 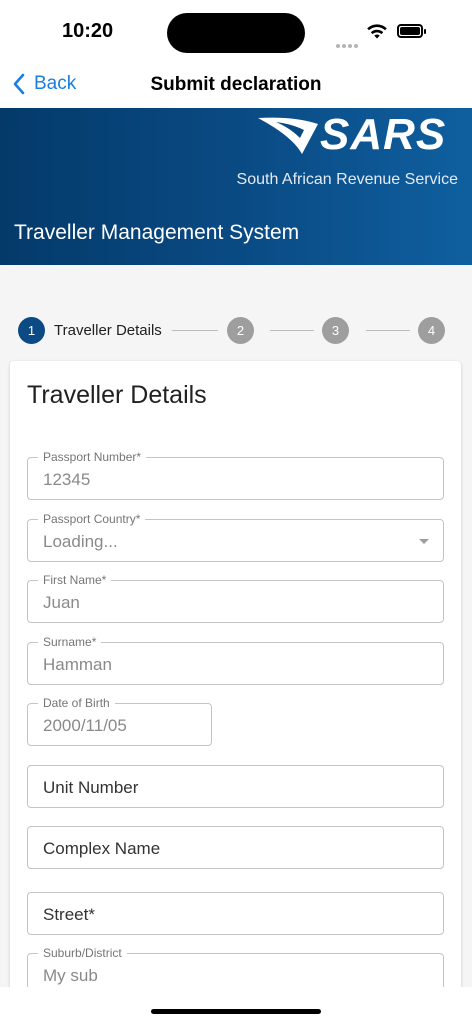 What do you see at coordinates (102, 848) in the screenshot?
I see `complex-name-placeholder: Complex Name` at bounding box center [102, 848].